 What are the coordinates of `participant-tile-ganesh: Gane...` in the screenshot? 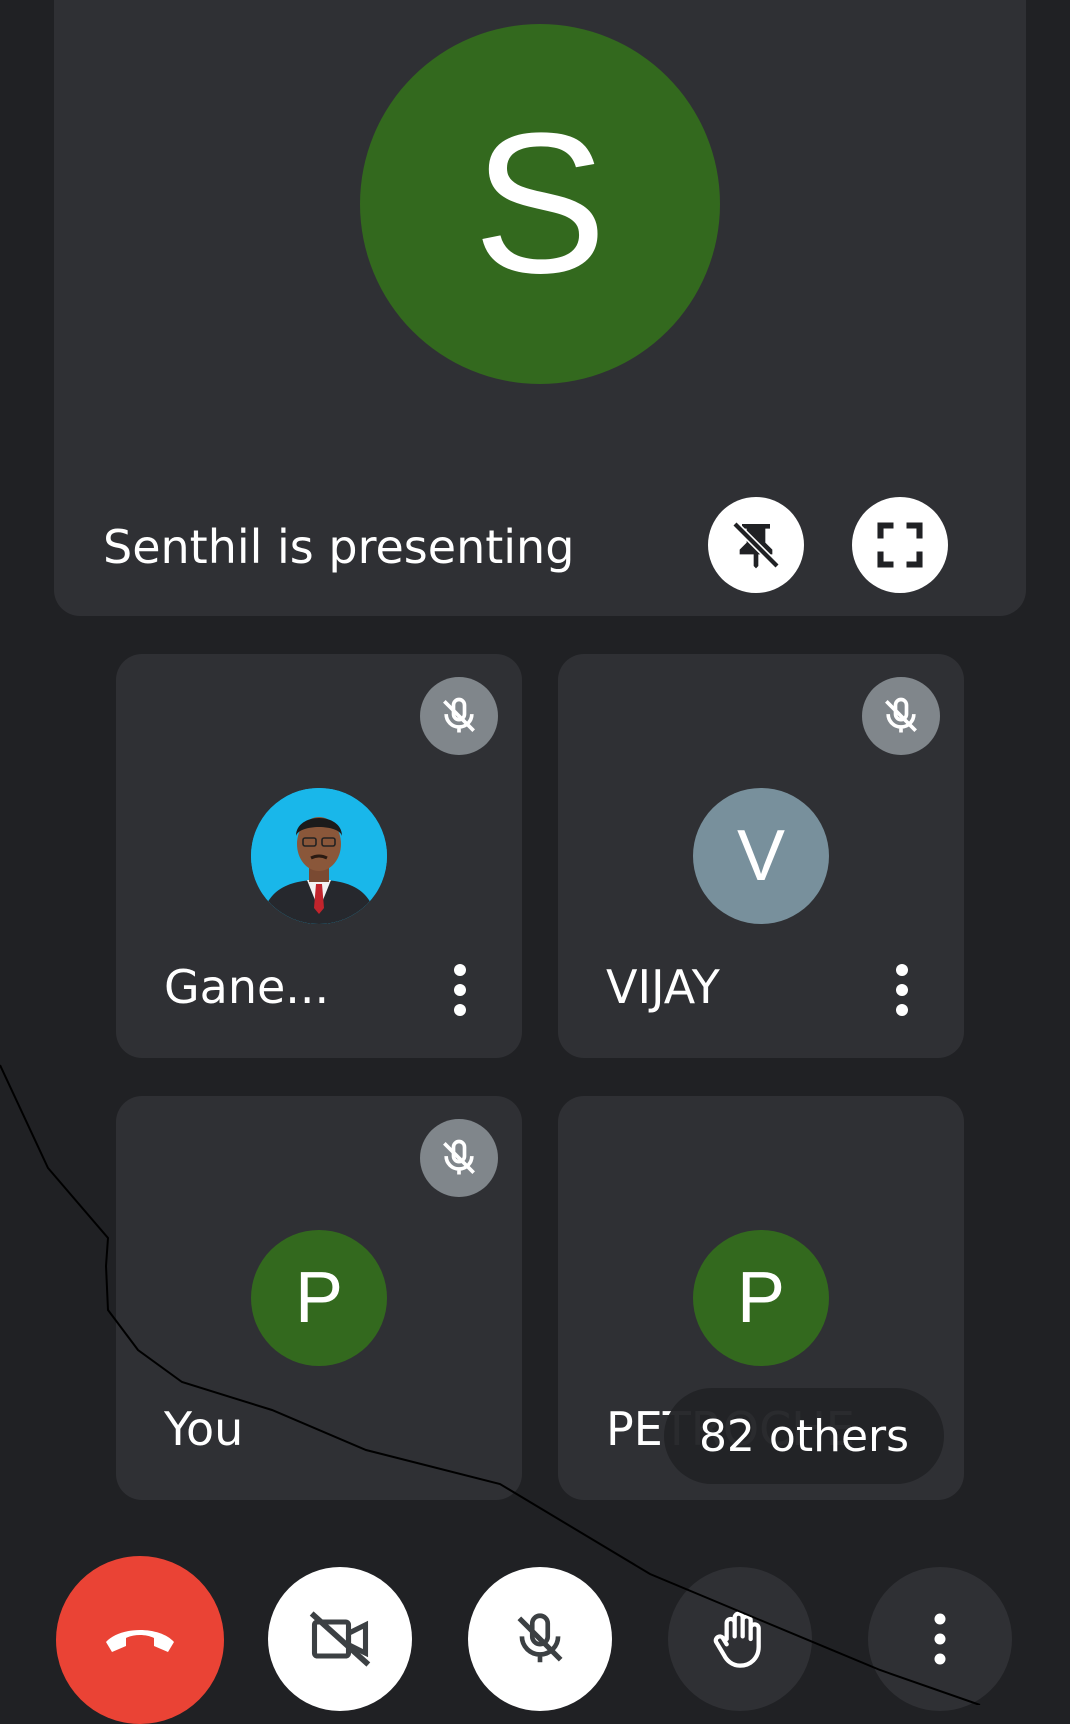 It's located at (319, 856).